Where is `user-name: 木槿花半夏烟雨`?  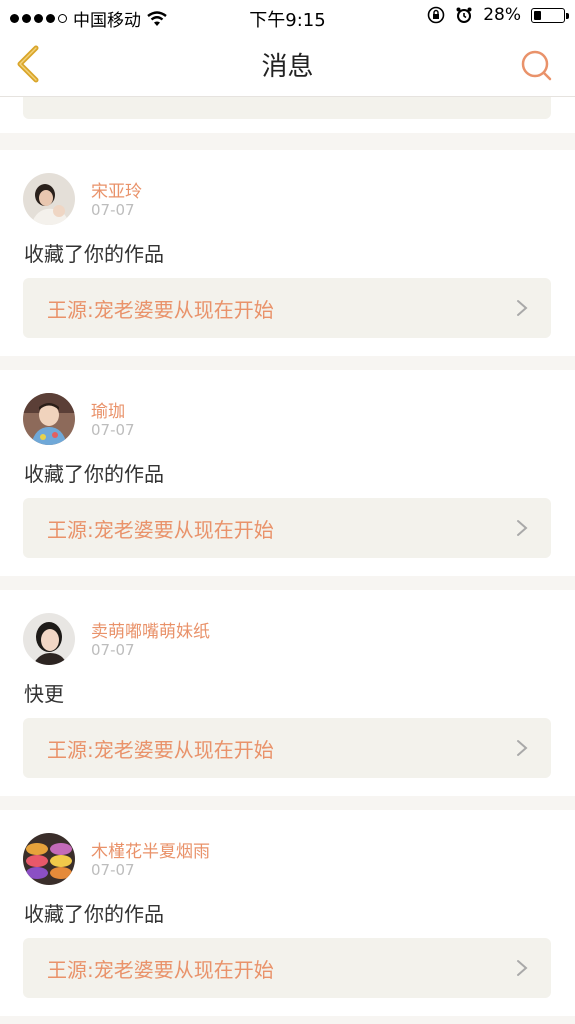 user-name: 木槿花半夏烟雨 is located at coordinates (150, 849).